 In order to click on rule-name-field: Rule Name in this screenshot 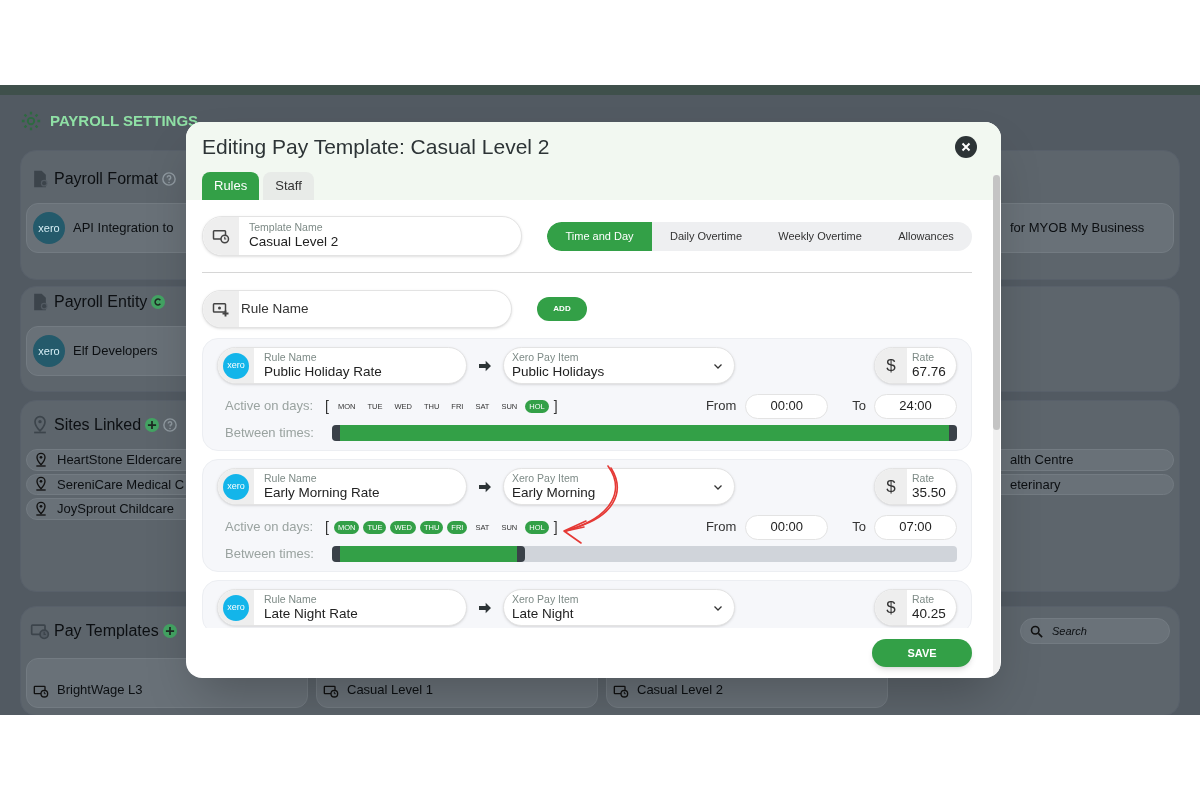, I will do `click(357, 309)`.